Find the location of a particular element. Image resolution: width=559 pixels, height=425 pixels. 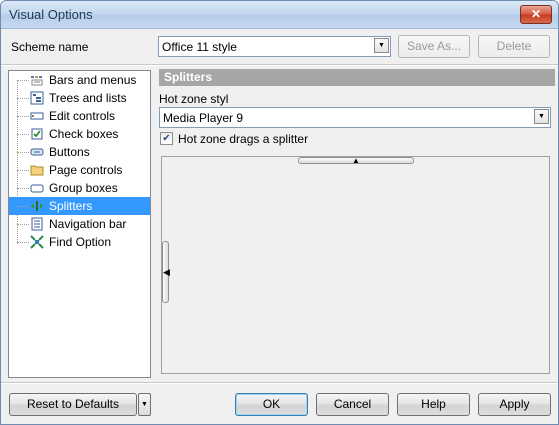

vertical-splitter: ◀ is located at coordinates (166, 272).